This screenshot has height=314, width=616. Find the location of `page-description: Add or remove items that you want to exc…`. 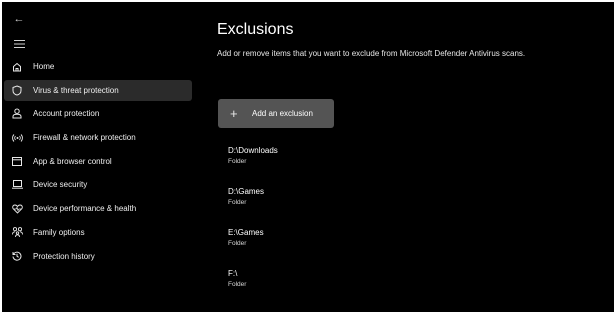

page-description: Add or remove items that you want to exc… is located at coordinates (371, 53).